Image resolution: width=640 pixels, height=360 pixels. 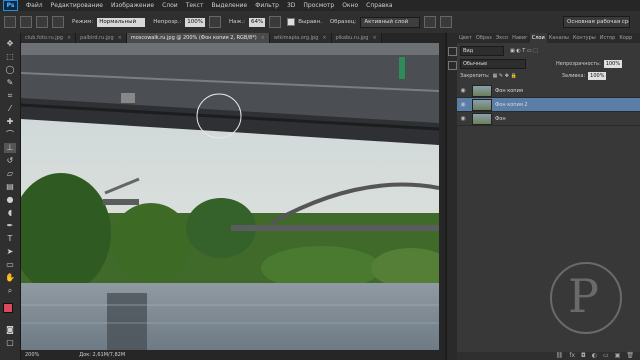 What do you see at coordinates (584, 38) in the screenshot?
I see `tab-paths: Контуры` at bounding box center [584, 38].